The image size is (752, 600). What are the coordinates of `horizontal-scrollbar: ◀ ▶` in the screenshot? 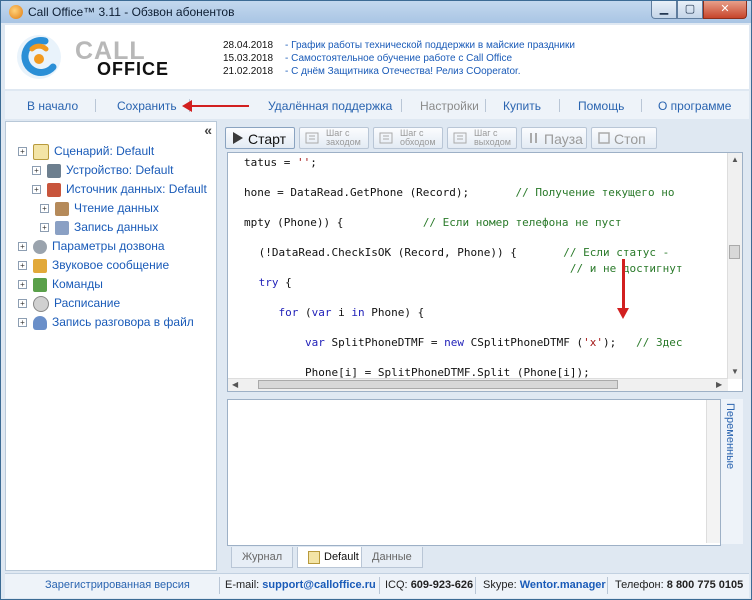 It's located at (478, 384).